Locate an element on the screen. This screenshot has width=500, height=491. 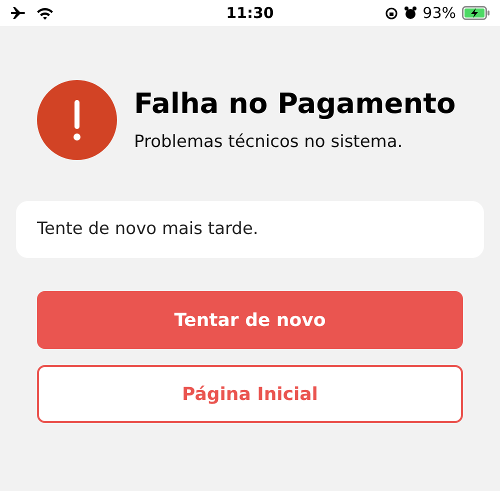
alert-title: Falha no Pagamento is located at coordinates (295, 104).